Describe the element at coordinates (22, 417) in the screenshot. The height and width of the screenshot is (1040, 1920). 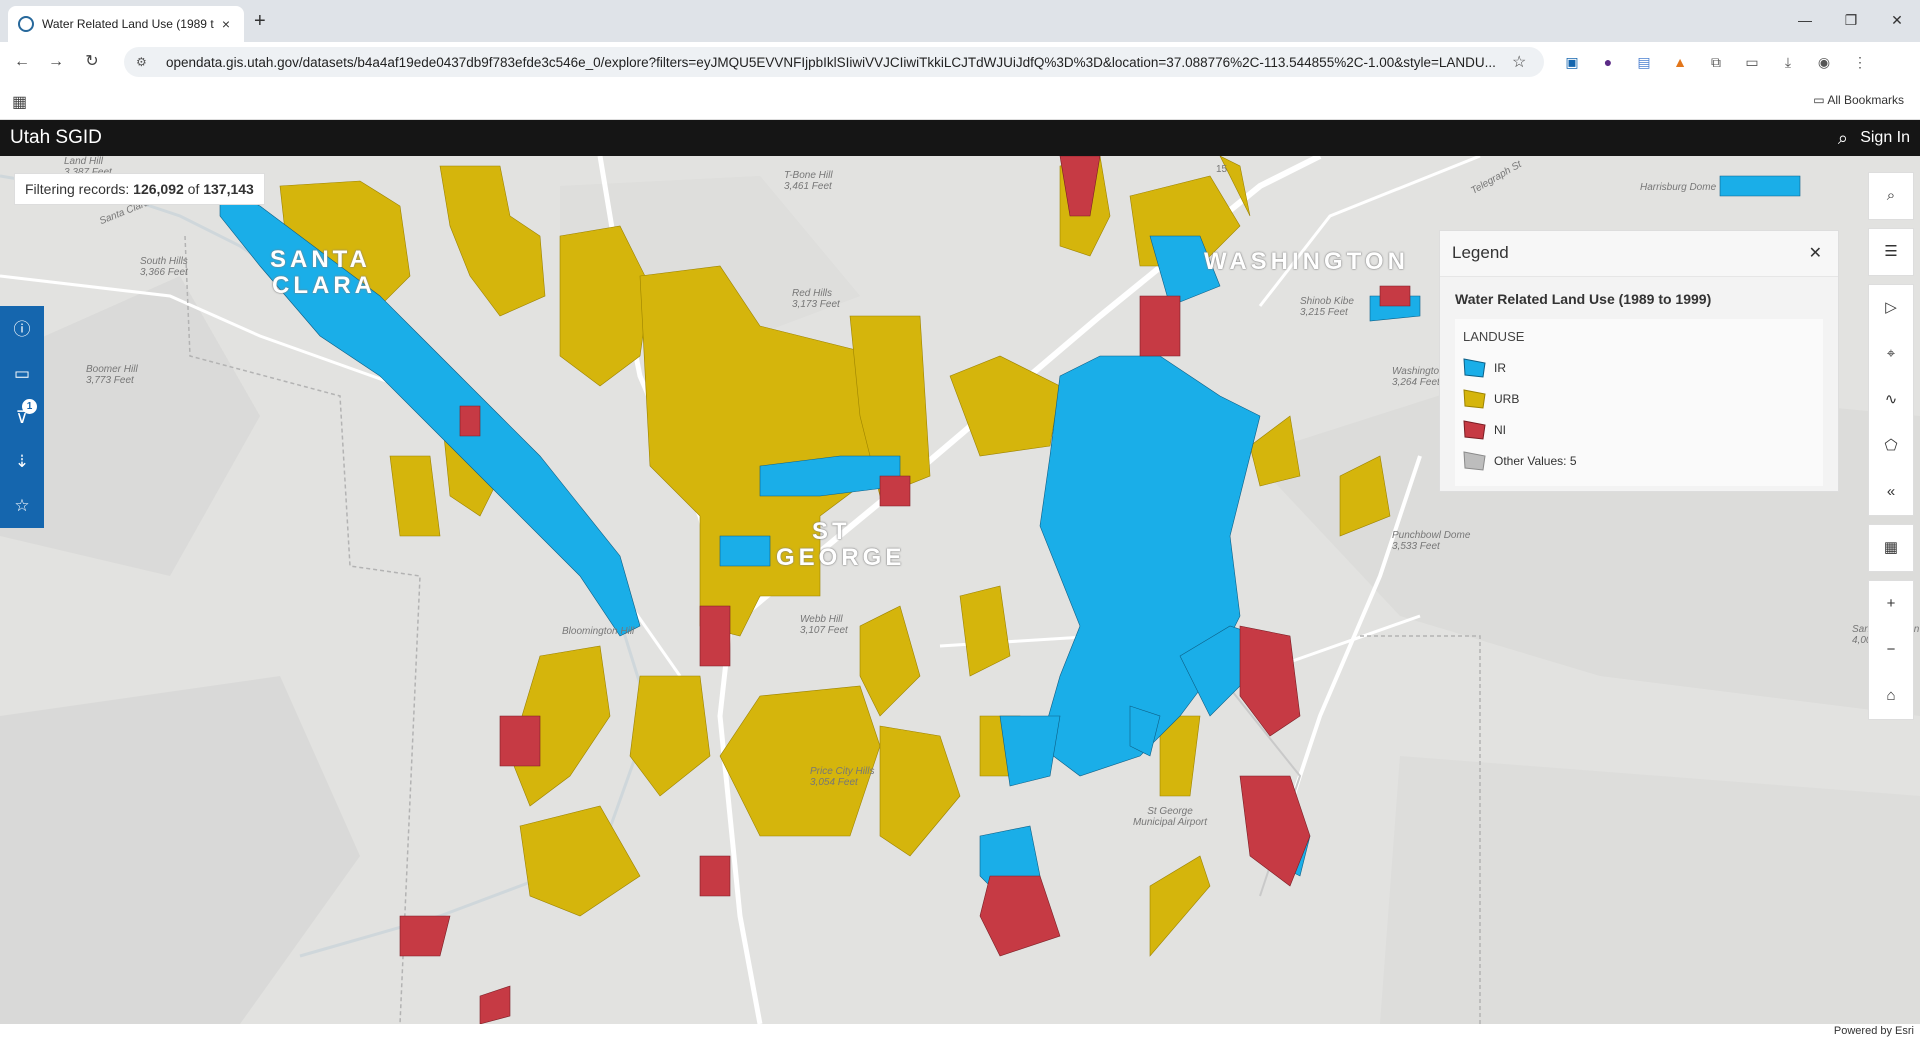
I see `left-toolbar: ⓘ ▭ ⊽ 1 ⇣ ☆` at that location.